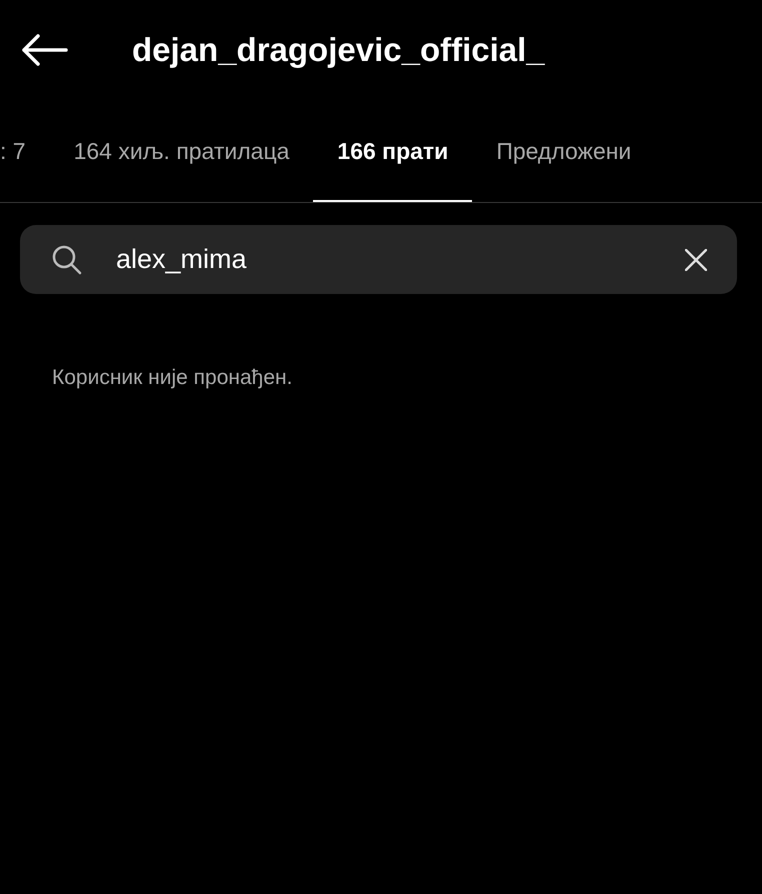 The width and height of the screenshot is (762, 894). I want to click on profile-username: dejan_dragojevic_official_, so click(338, 50).